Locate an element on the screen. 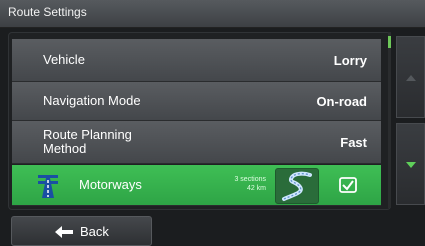  scroll-up-button is located at coordinates (410, 77).